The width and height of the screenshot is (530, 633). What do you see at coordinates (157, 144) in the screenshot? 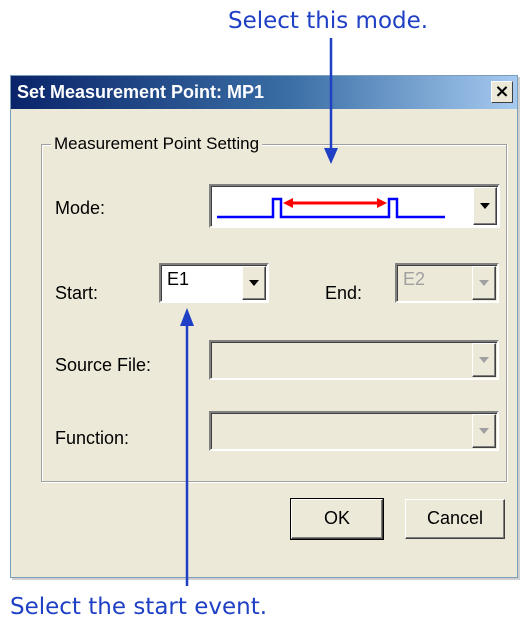
I see `group-label: Measurement Point Setting` at bounding box center [157, 144].